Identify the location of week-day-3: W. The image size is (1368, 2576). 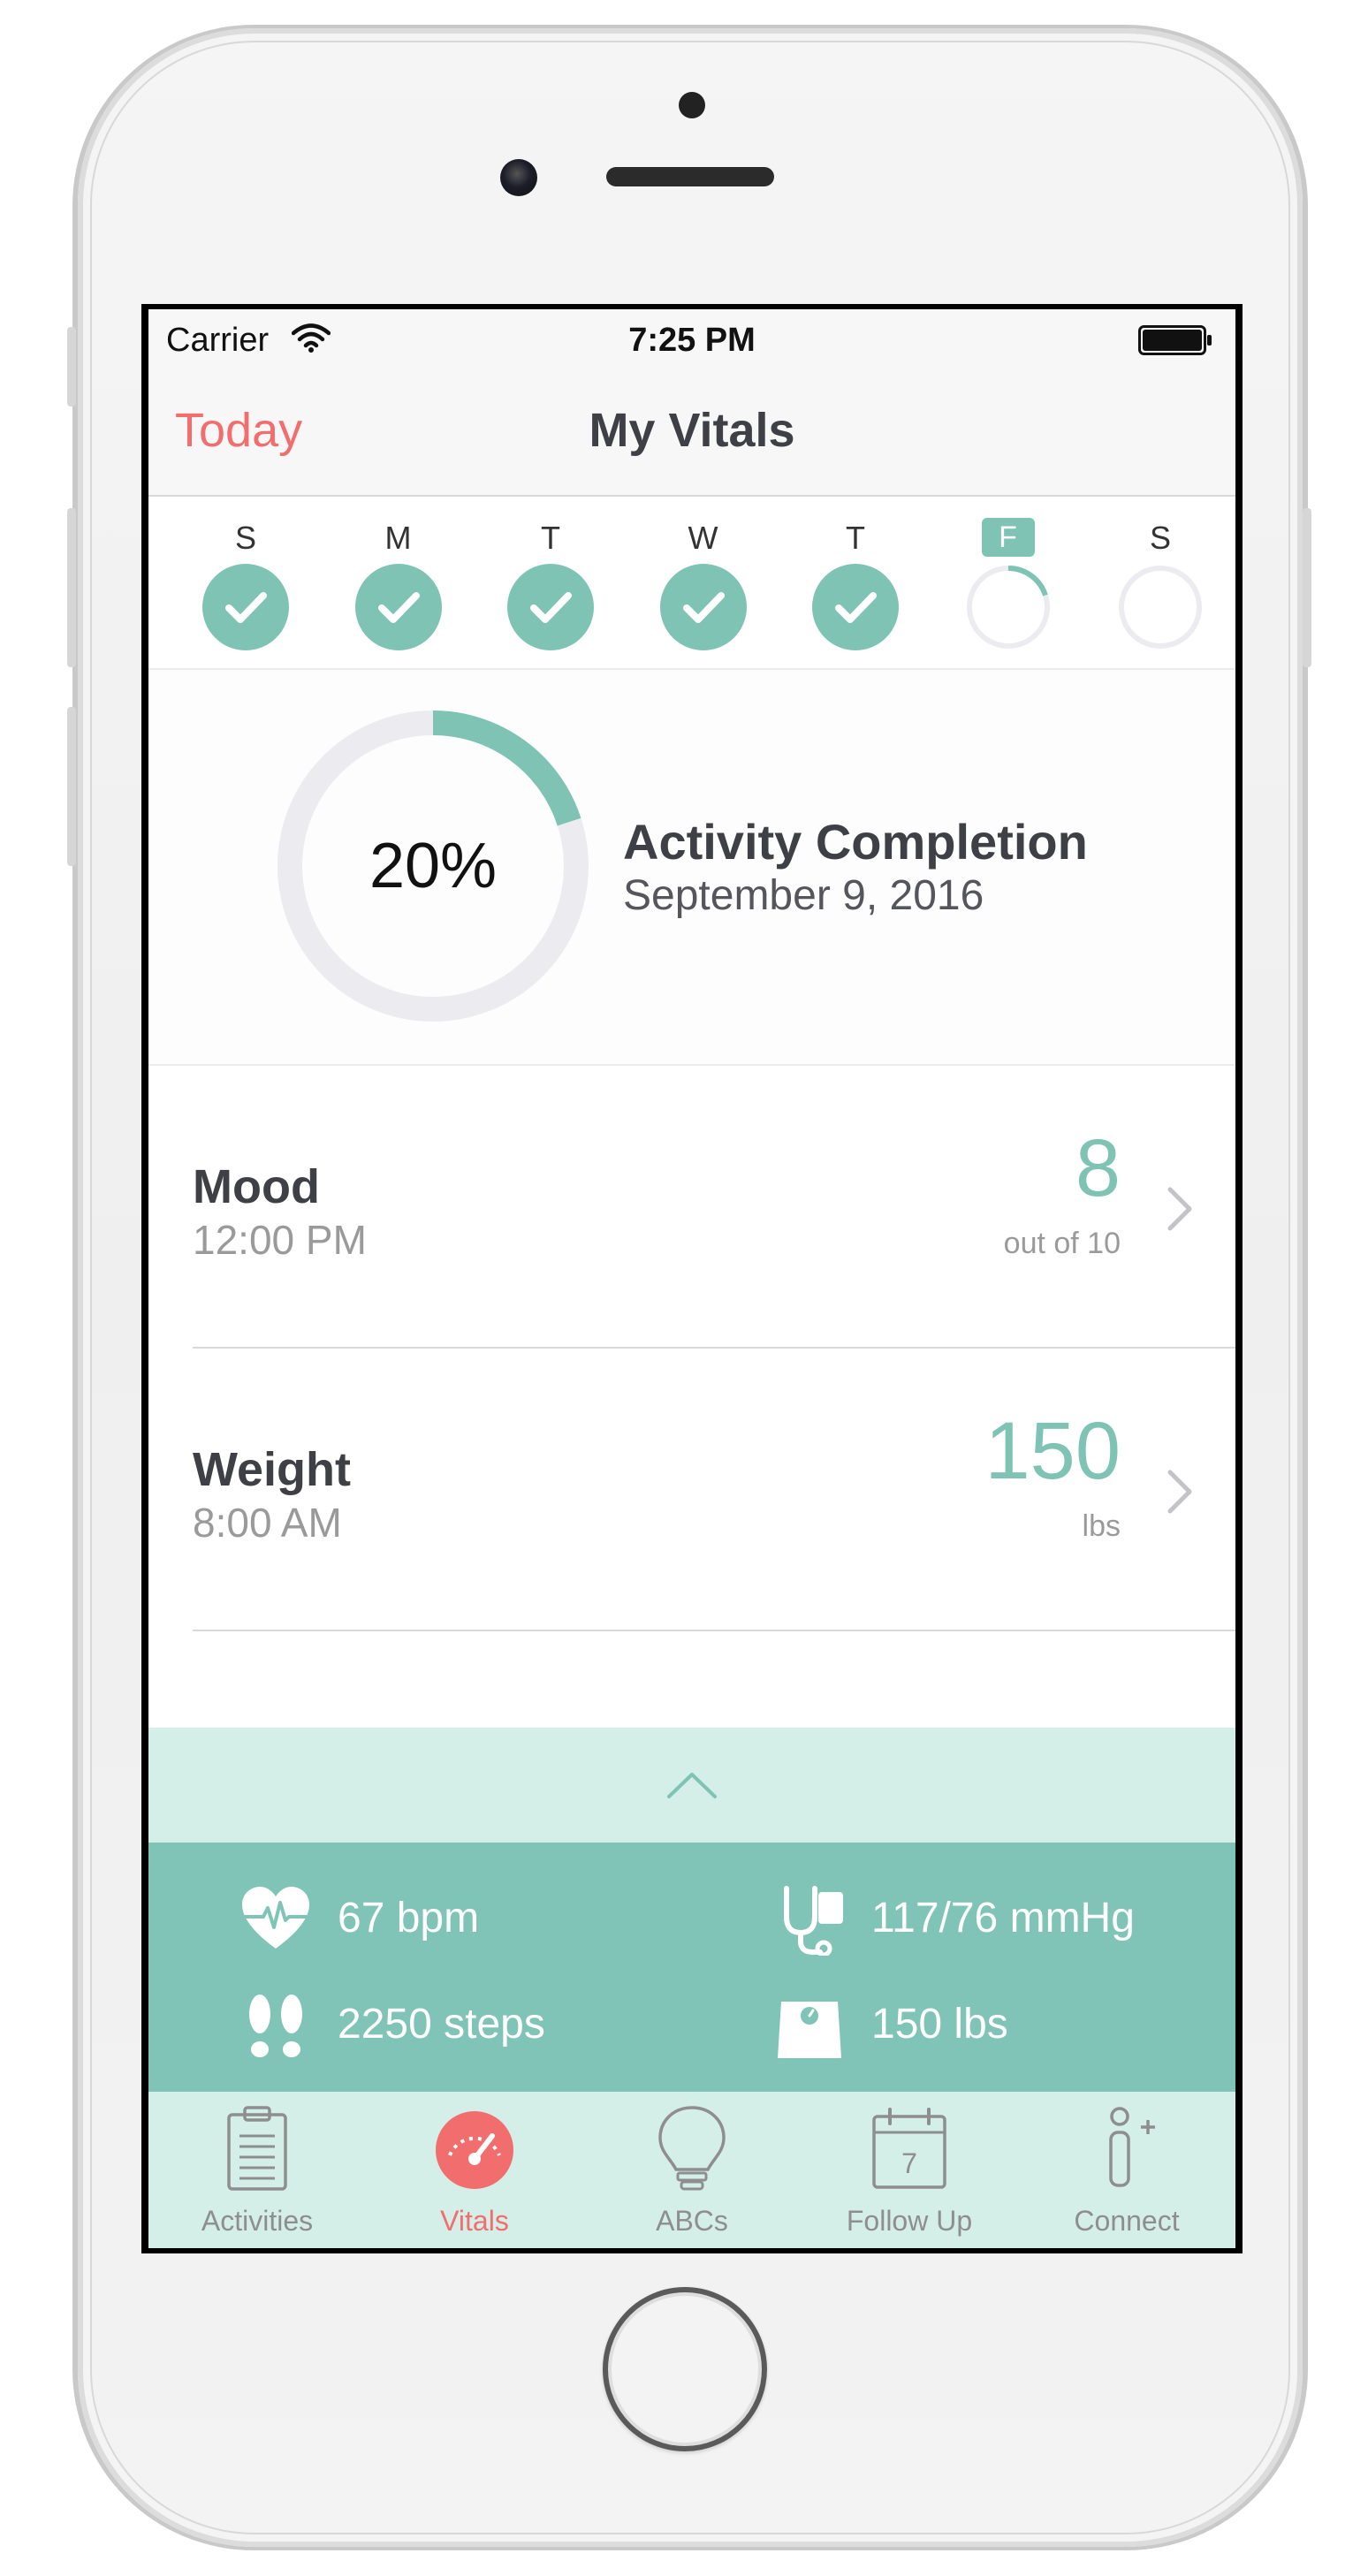
(703, 582).